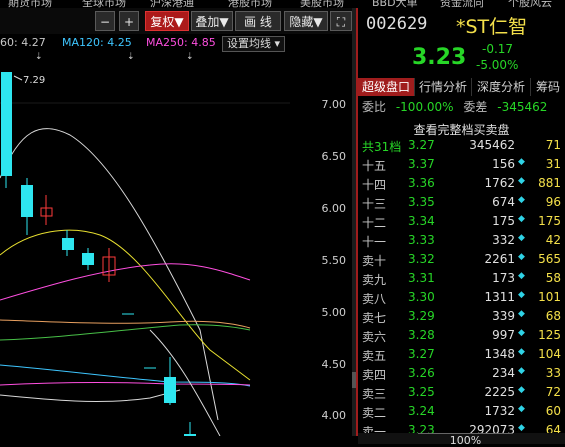 Image resolution: width=565 pixels, height=447 pixels. Describe the element at coordinates (461, 222) in the screenshot. I see `order-book-row: 十二 3.34 175 ◆ 175` at that location.